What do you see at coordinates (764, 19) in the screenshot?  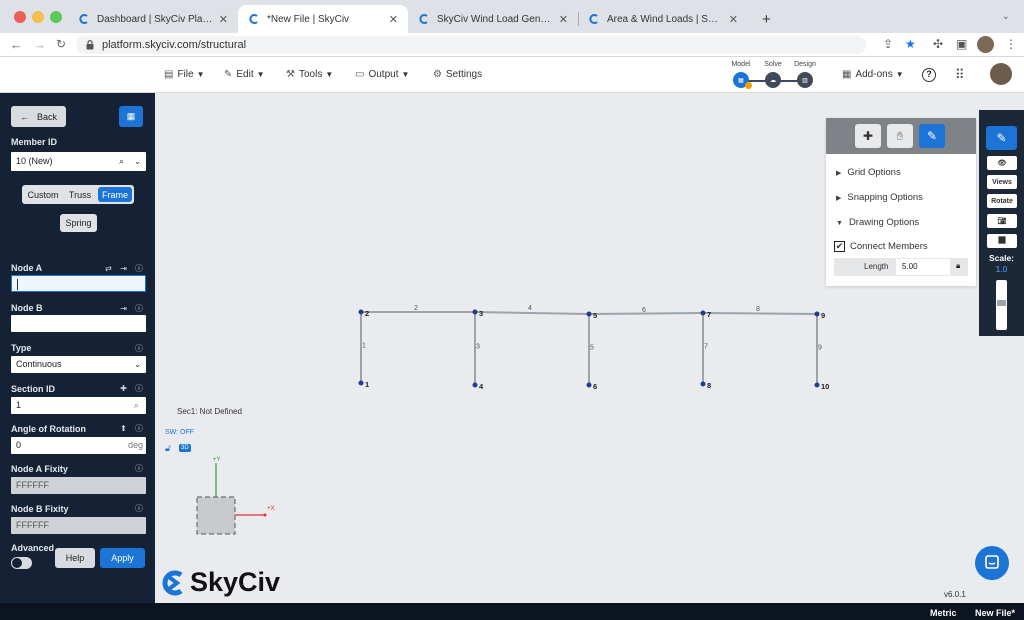 I see `new-tab-button: +` at bounding box center [764, 19].